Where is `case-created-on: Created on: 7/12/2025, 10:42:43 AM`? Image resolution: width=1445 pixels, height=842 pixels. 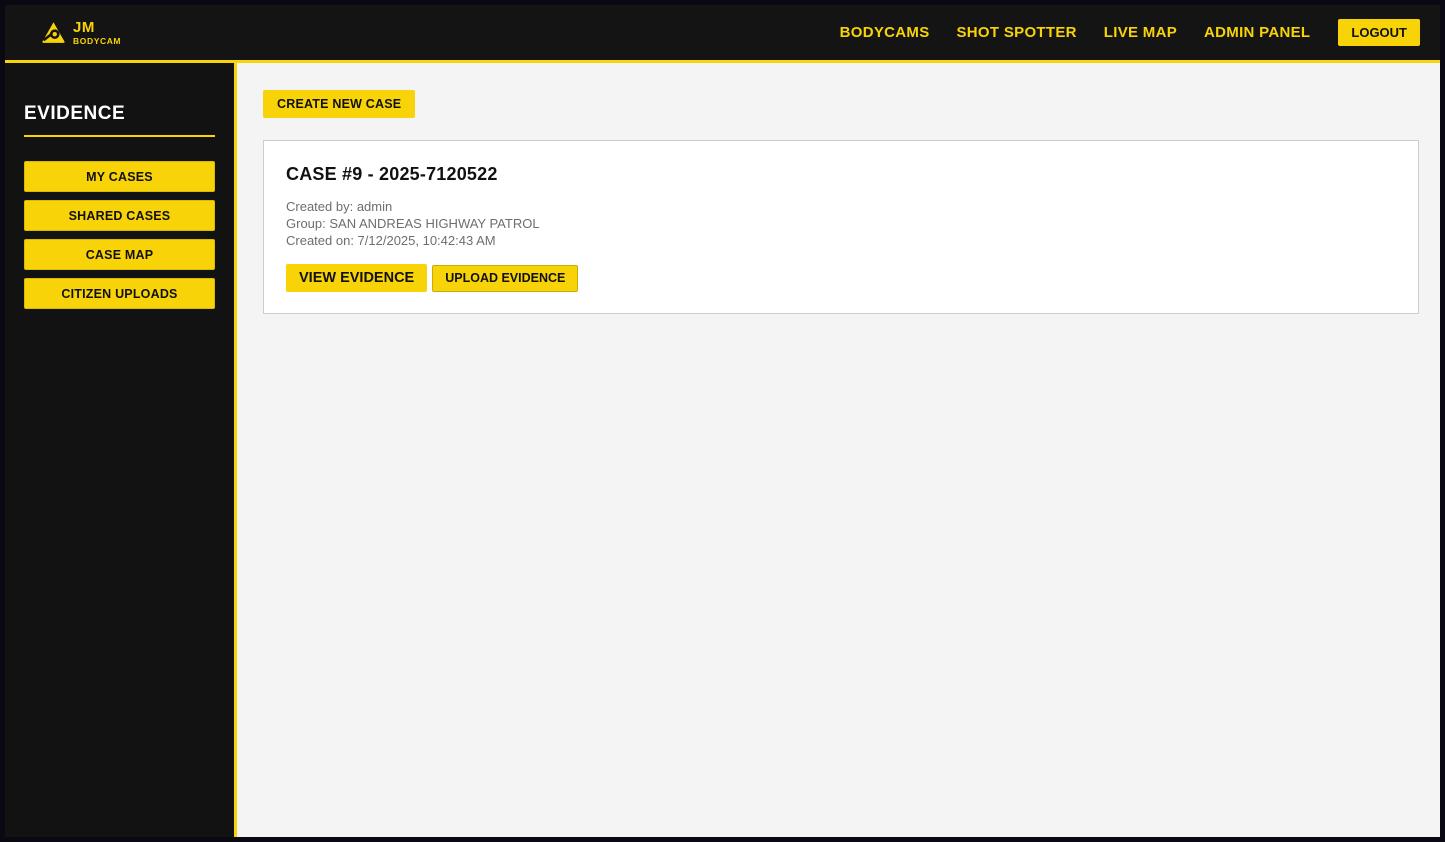
case-created-on: Created on: 7/12/2025, 10:42:43 AM is located at coordinates (391, 240).